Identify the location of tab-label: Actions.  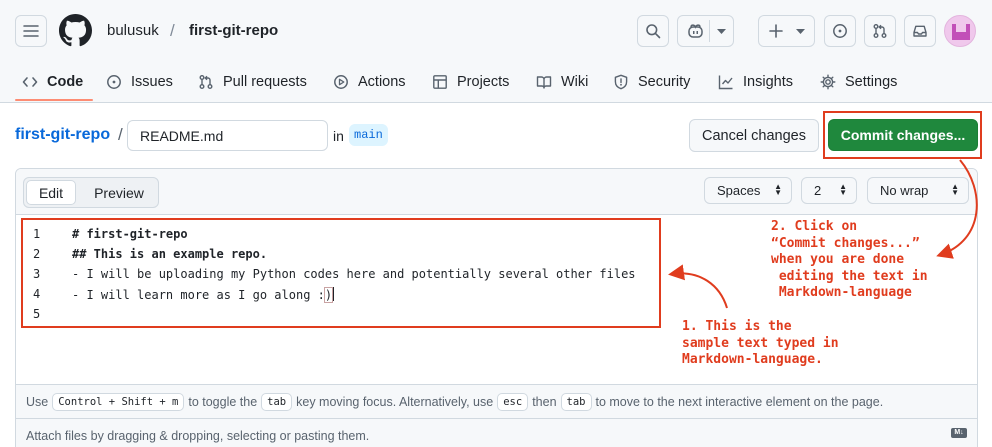
(382, 82).